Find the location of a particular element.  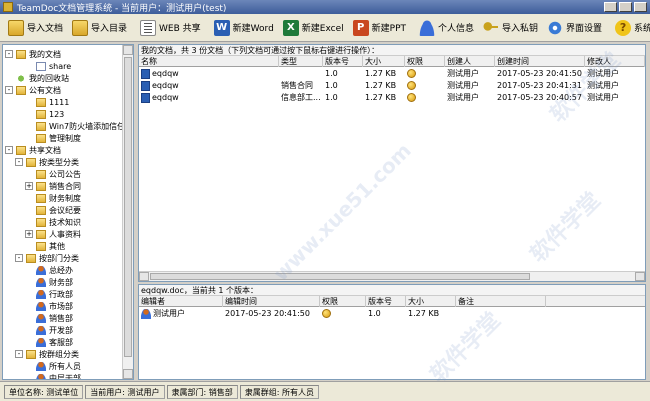

toolbar-button: ?系统帮助 is located at coordinates (630, 28).